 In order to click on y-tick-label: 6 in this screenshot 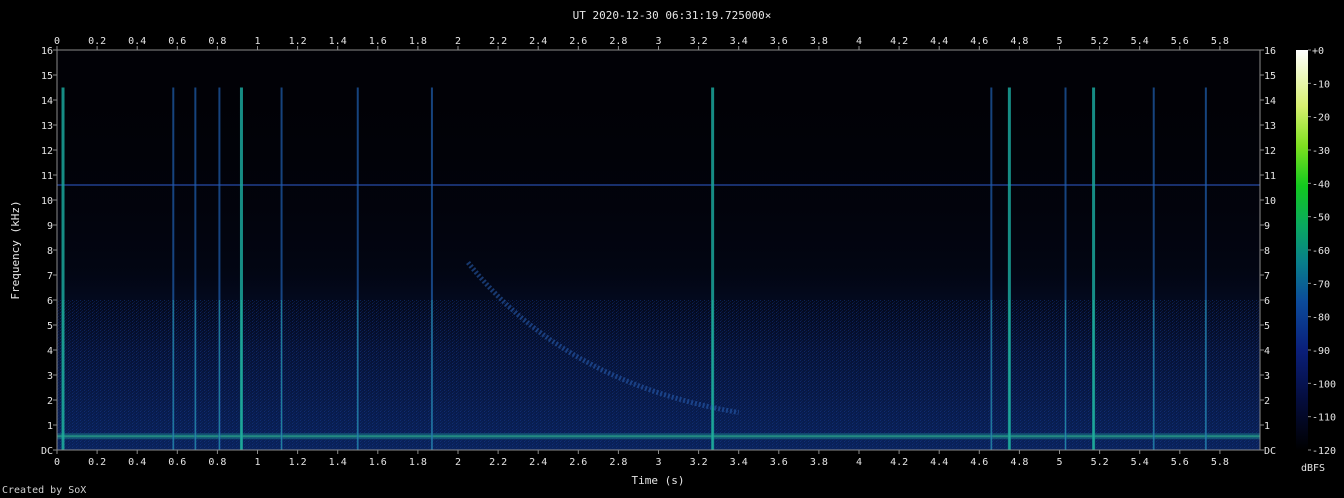, I will do `click(50, 301)`.